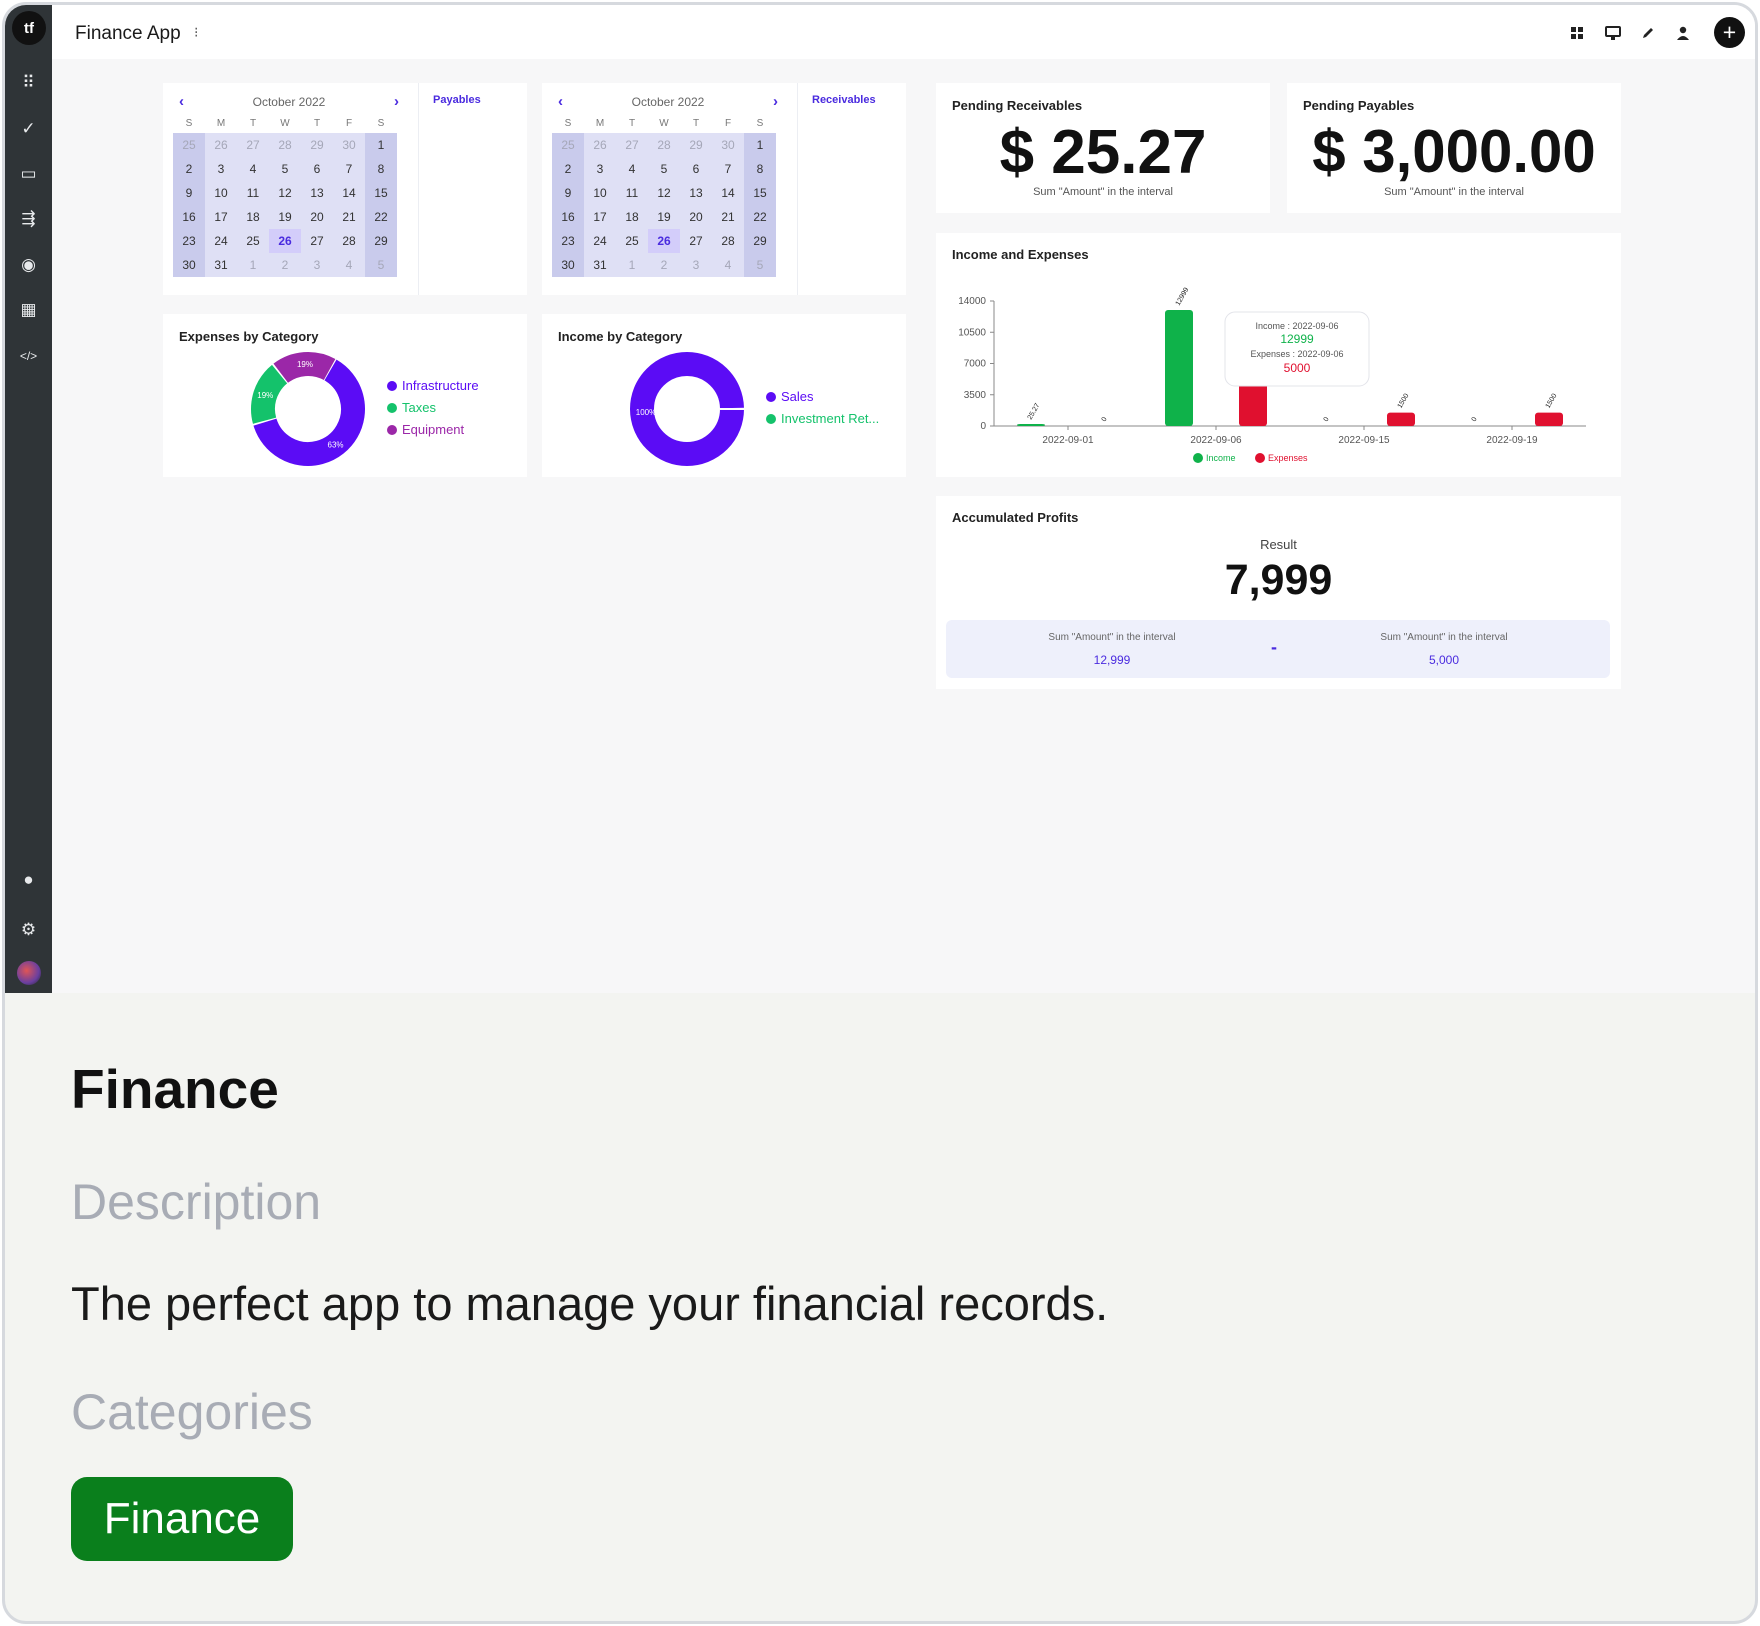  I want to click on calendar-day: 11, so click(253, 193).